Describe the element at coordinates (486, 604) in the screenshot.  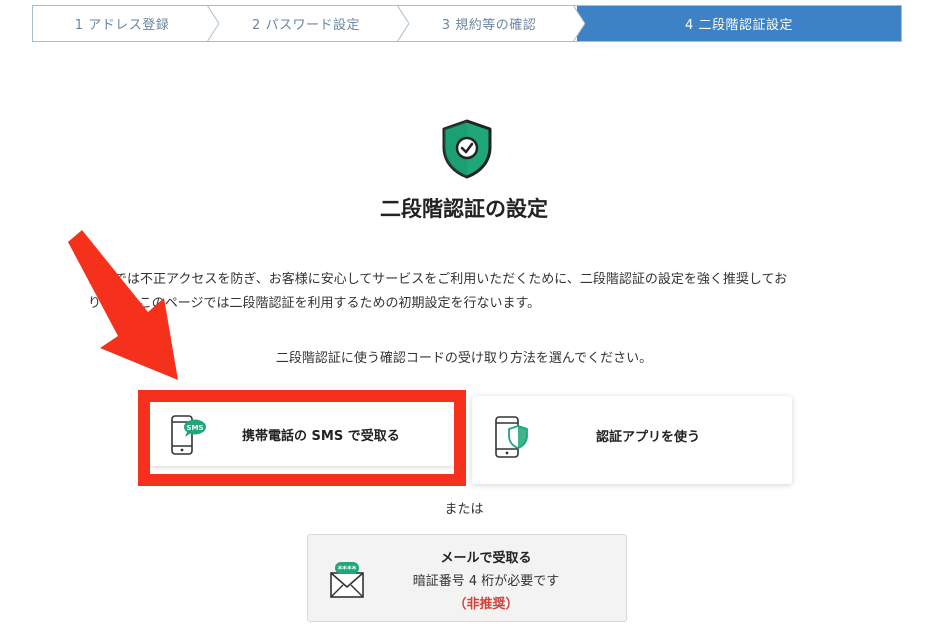
I see `not-recommended-note: （非推奨）` at that location.